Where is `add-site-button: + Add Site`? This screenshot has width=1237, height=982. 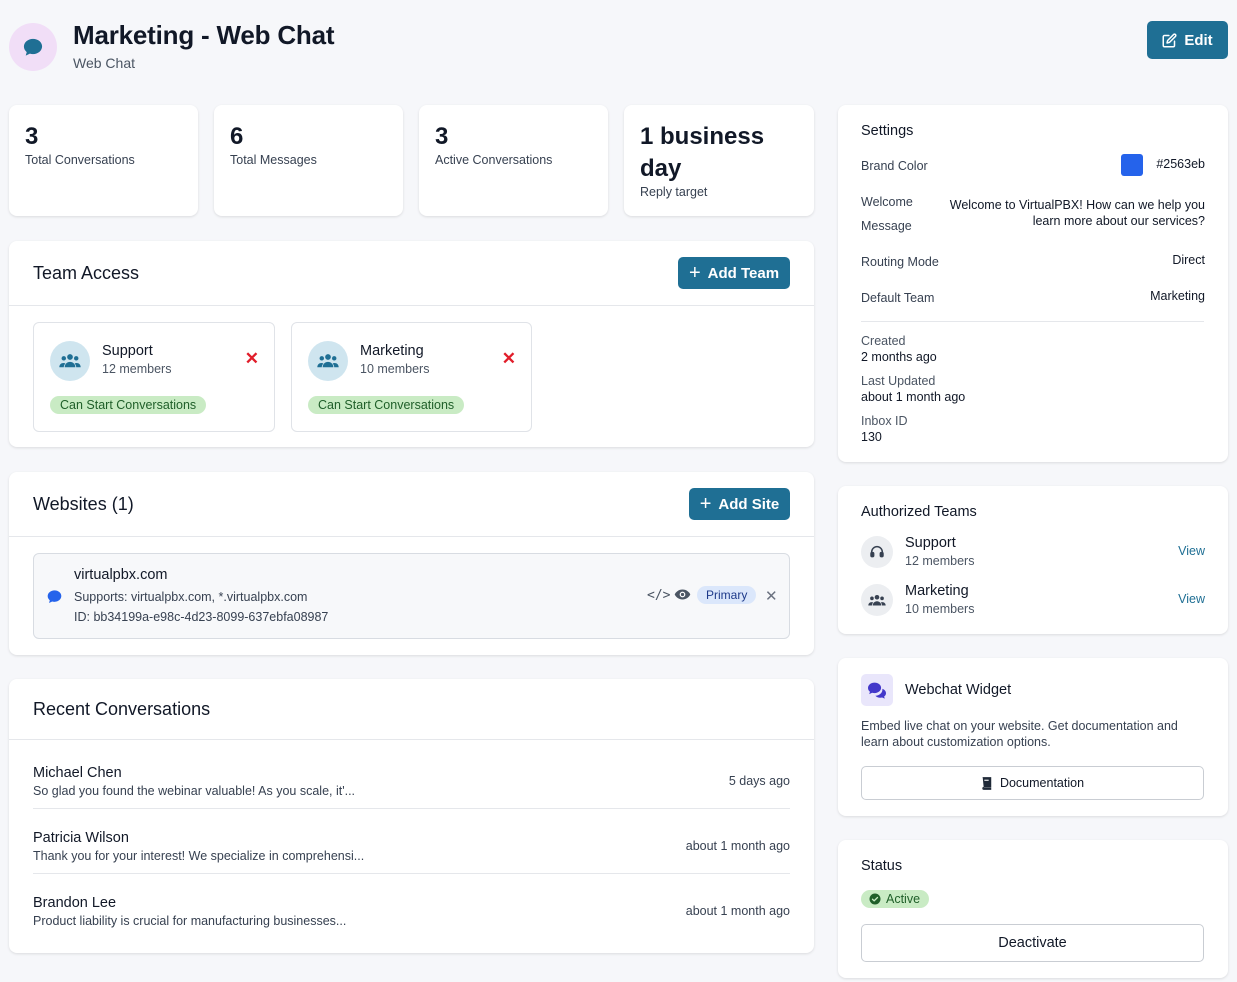 add-site-button: + Add Site is located at coordinates (739, 504).